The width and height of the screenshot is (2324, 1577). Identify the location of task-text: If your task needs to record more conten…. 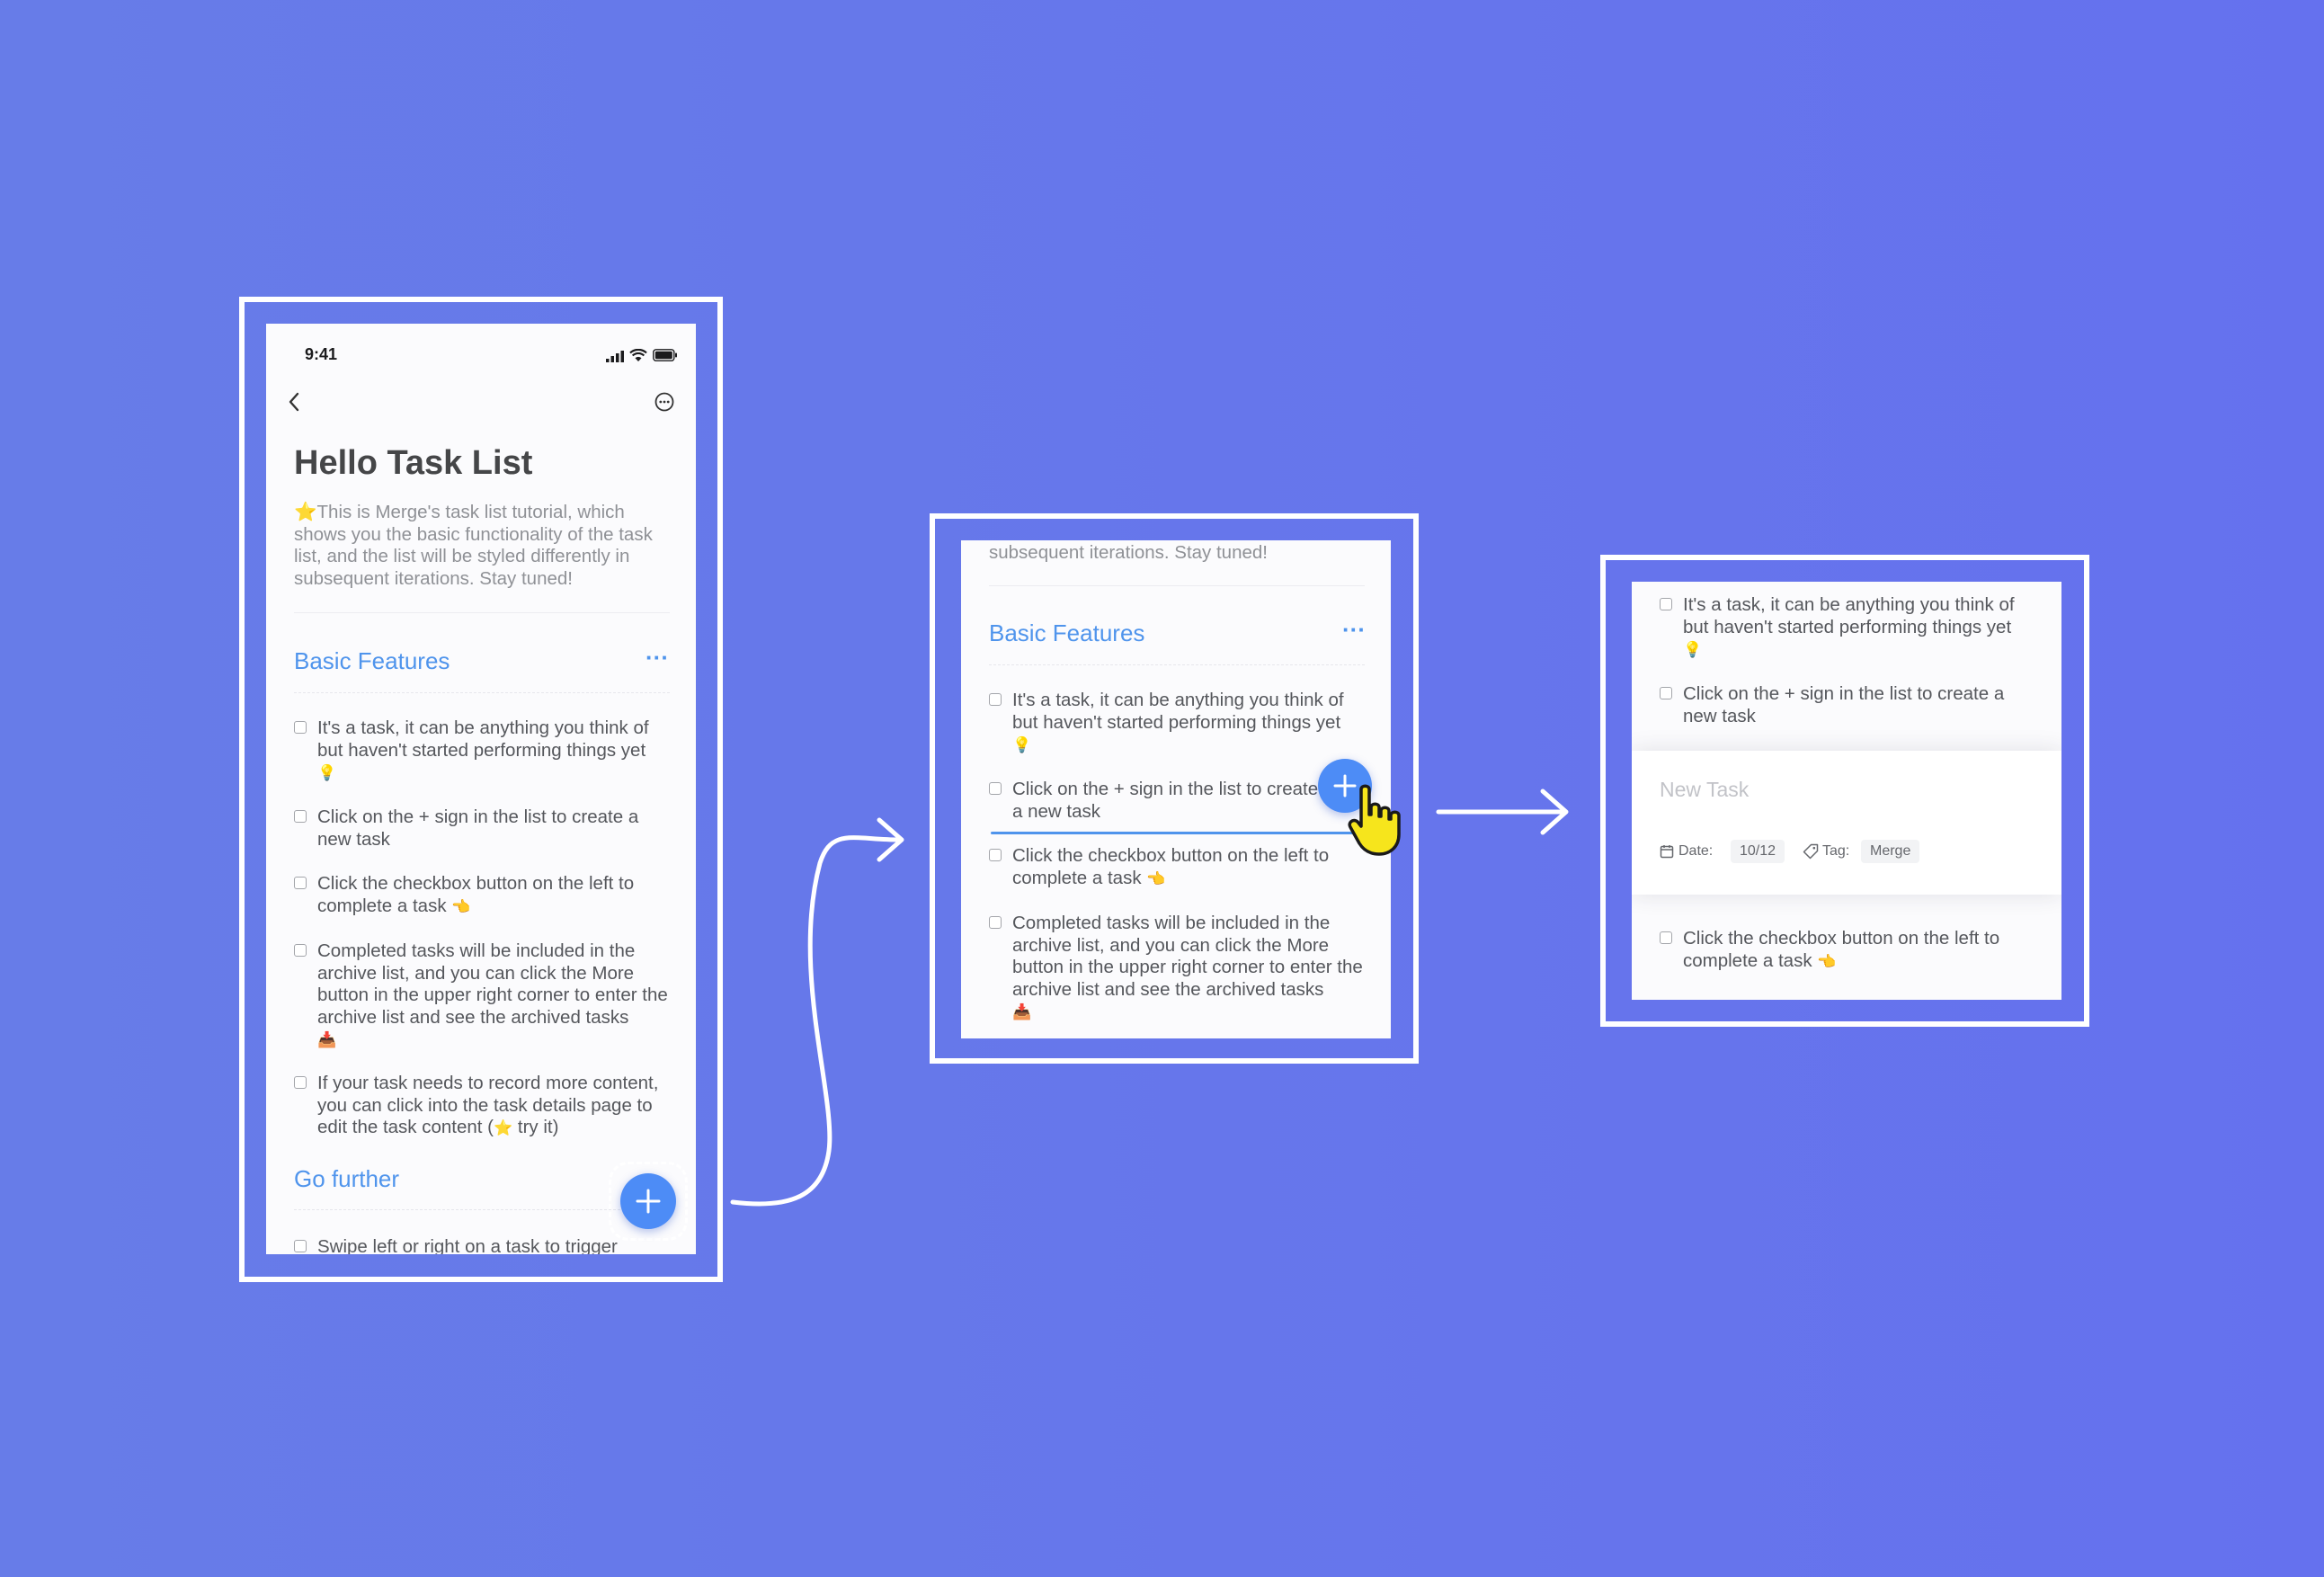
(488, 1105).